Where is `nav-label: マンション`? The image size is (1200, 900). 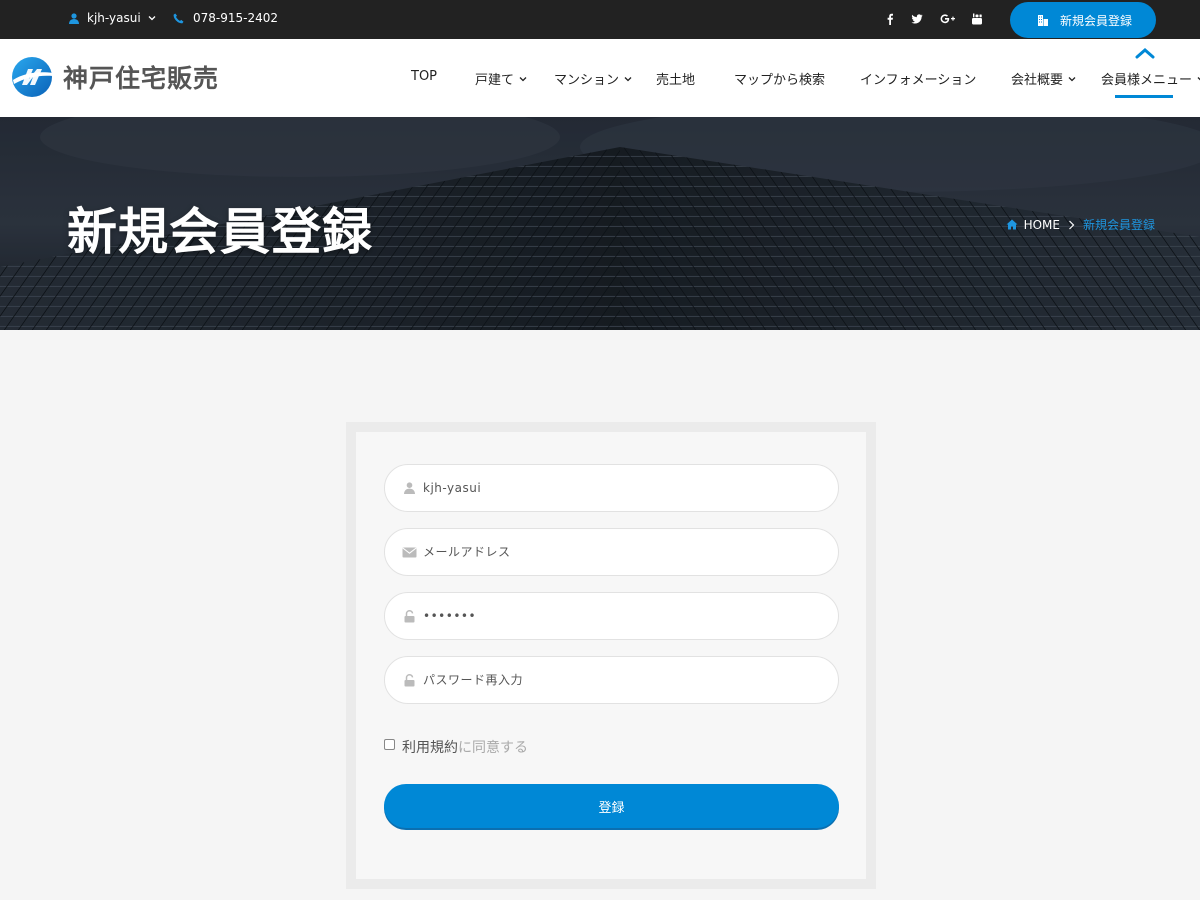
nav-label: マンション is located at coordinates (587, 80).